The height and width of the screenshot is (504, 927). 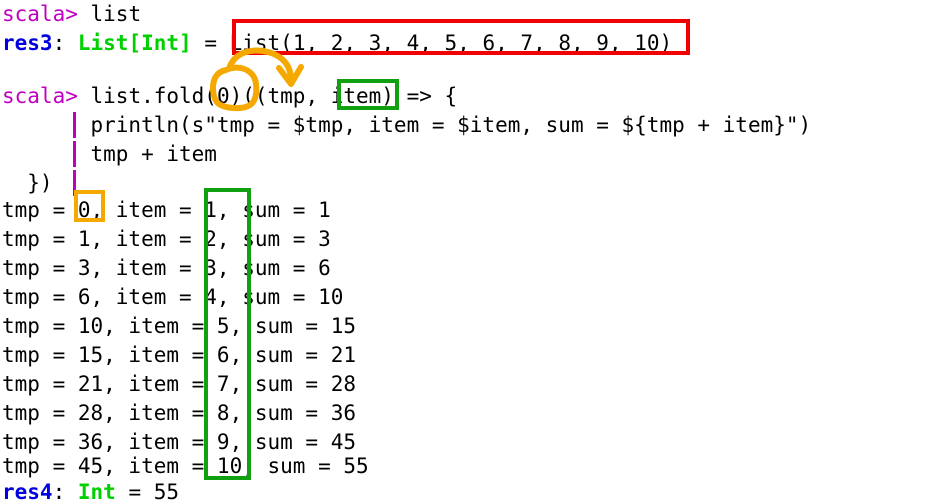 I want to click on result-equals: =, so click(x=210, y=43).